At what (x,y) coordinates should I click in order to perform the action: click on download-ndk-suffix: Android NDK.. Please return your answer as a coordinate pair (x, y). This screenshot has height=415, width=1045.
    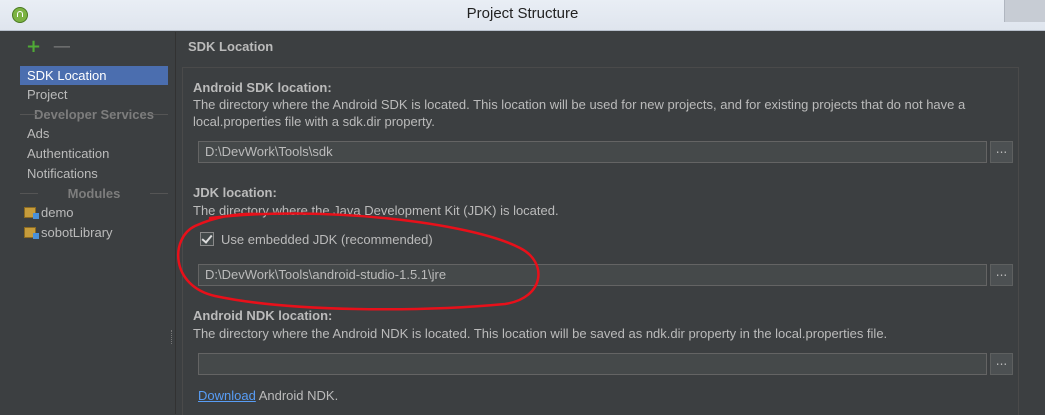
    Looking at the image, I should click on (297, 395).